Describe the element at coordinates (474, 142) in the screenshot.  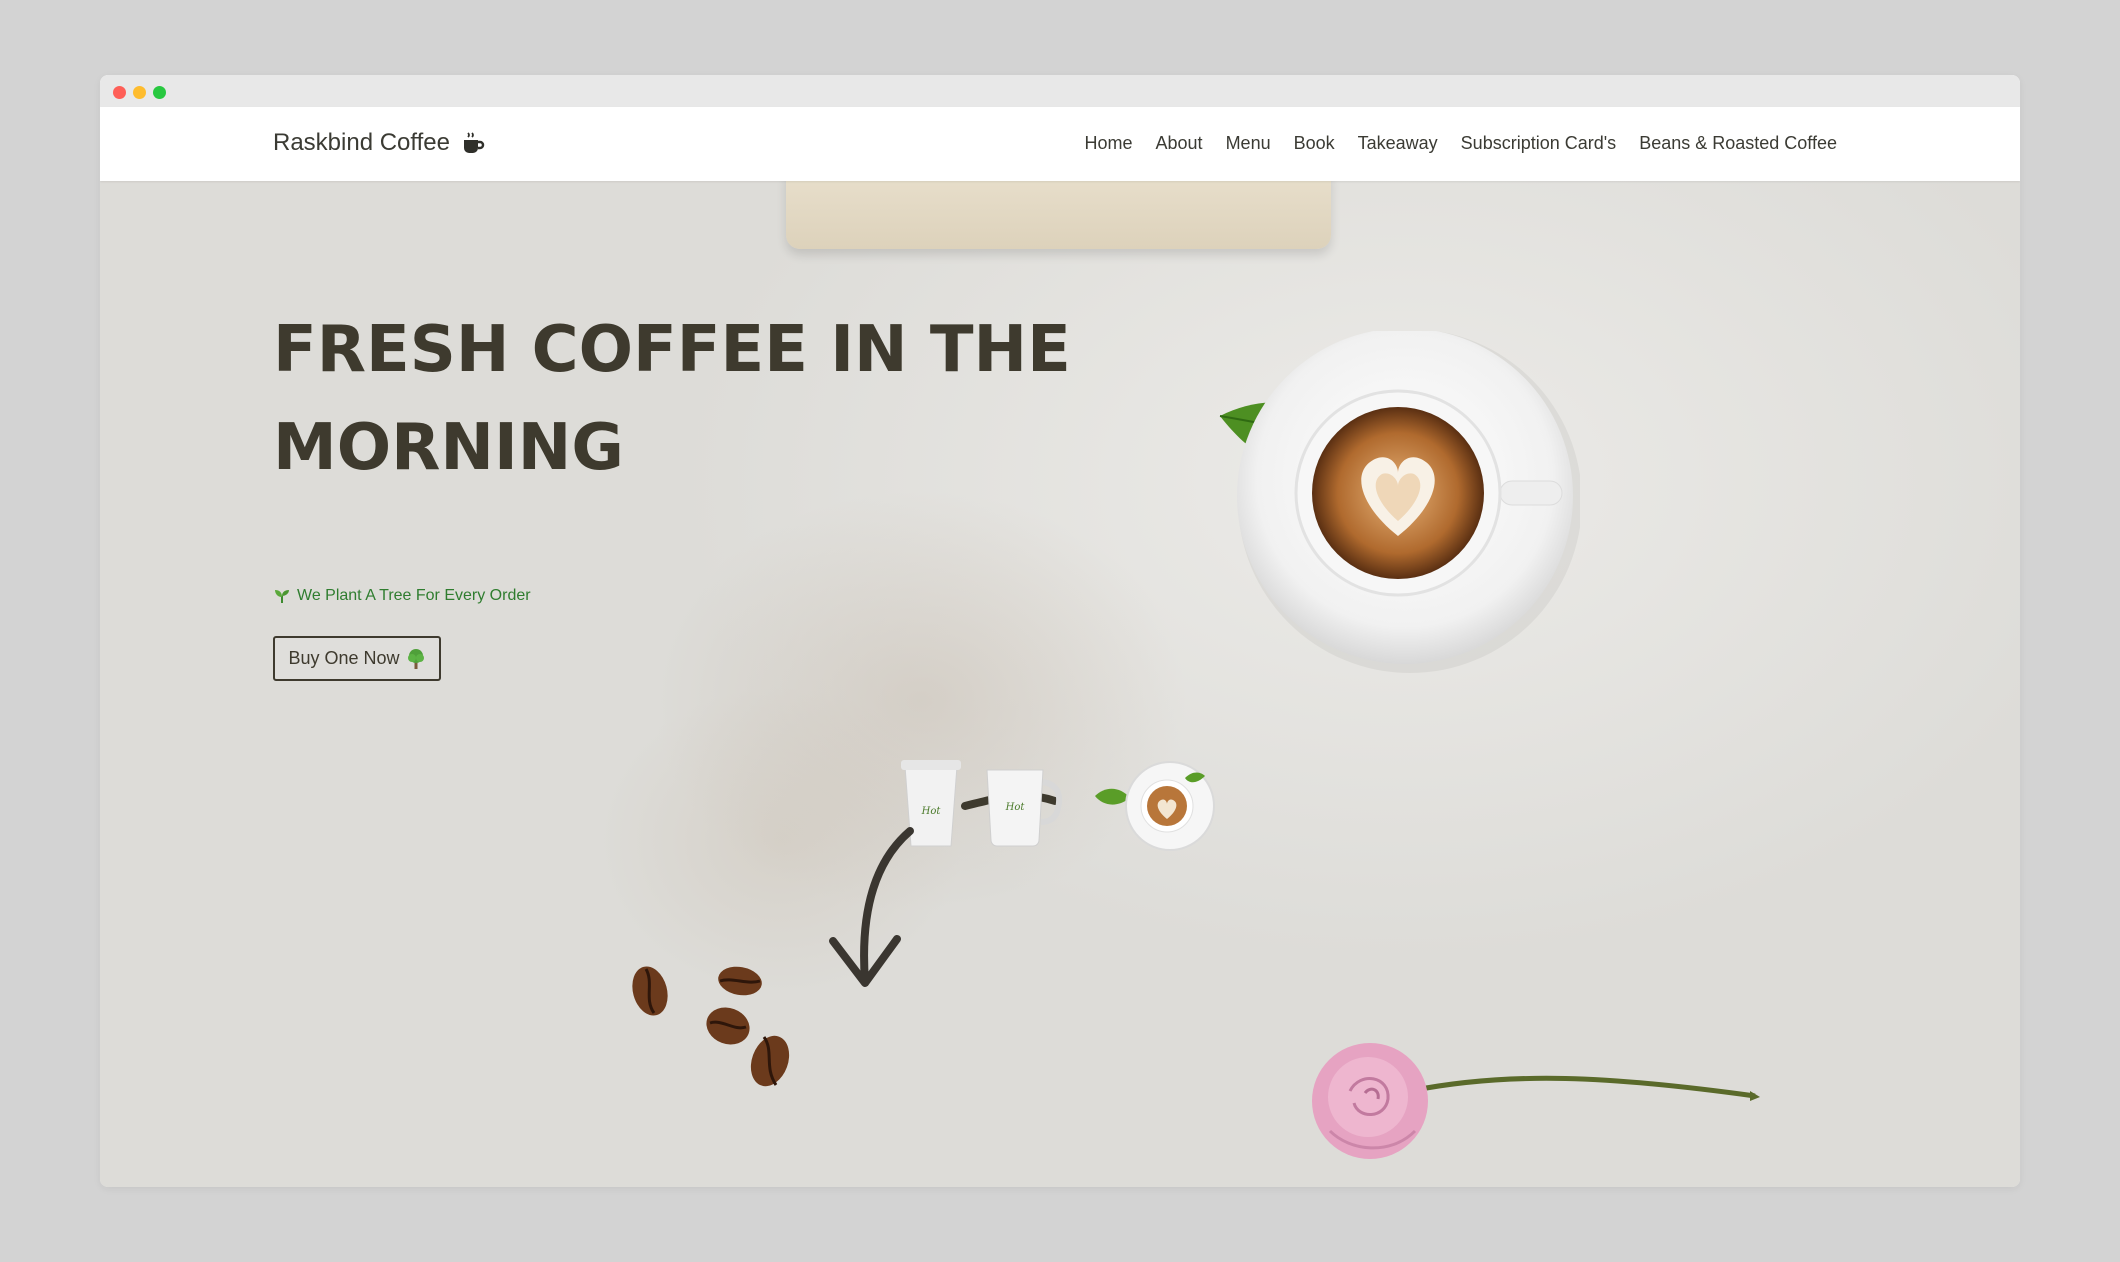
I see `coffee-cup-icon` at that location.